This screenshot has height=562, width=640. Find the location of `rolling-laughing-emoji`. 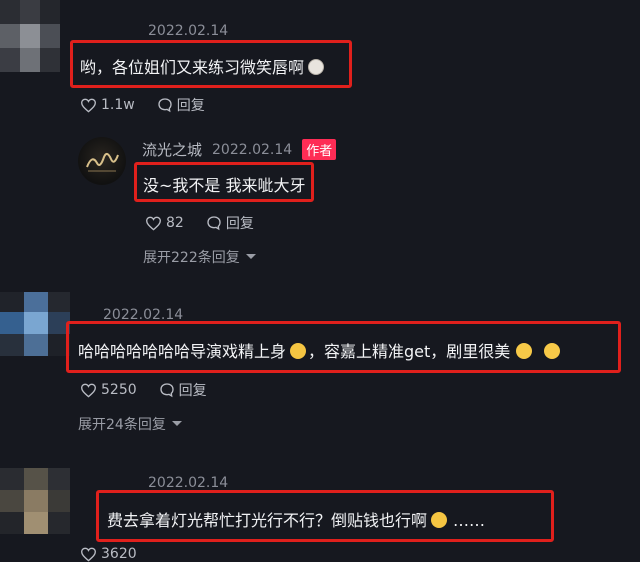

rolling-laughing-emoji is located at coordinates (298, 351).